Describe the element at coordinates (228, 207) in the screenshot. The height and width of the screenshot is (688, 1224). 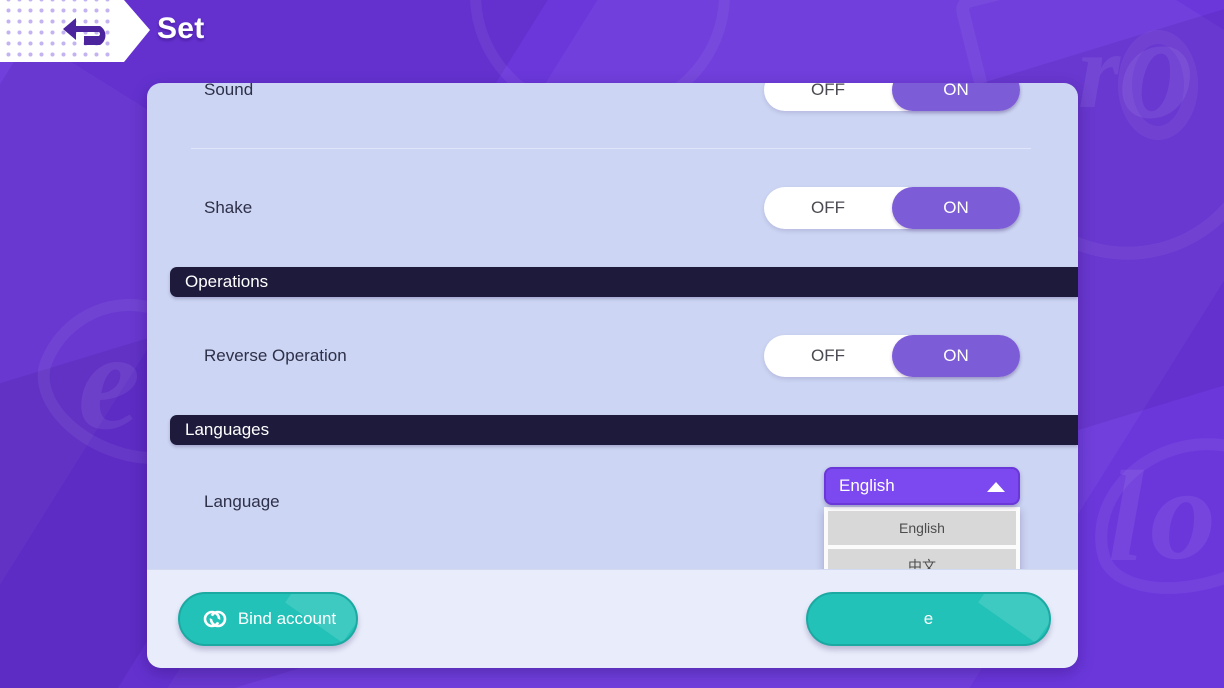
I see `setting-label: Shake` at that location.